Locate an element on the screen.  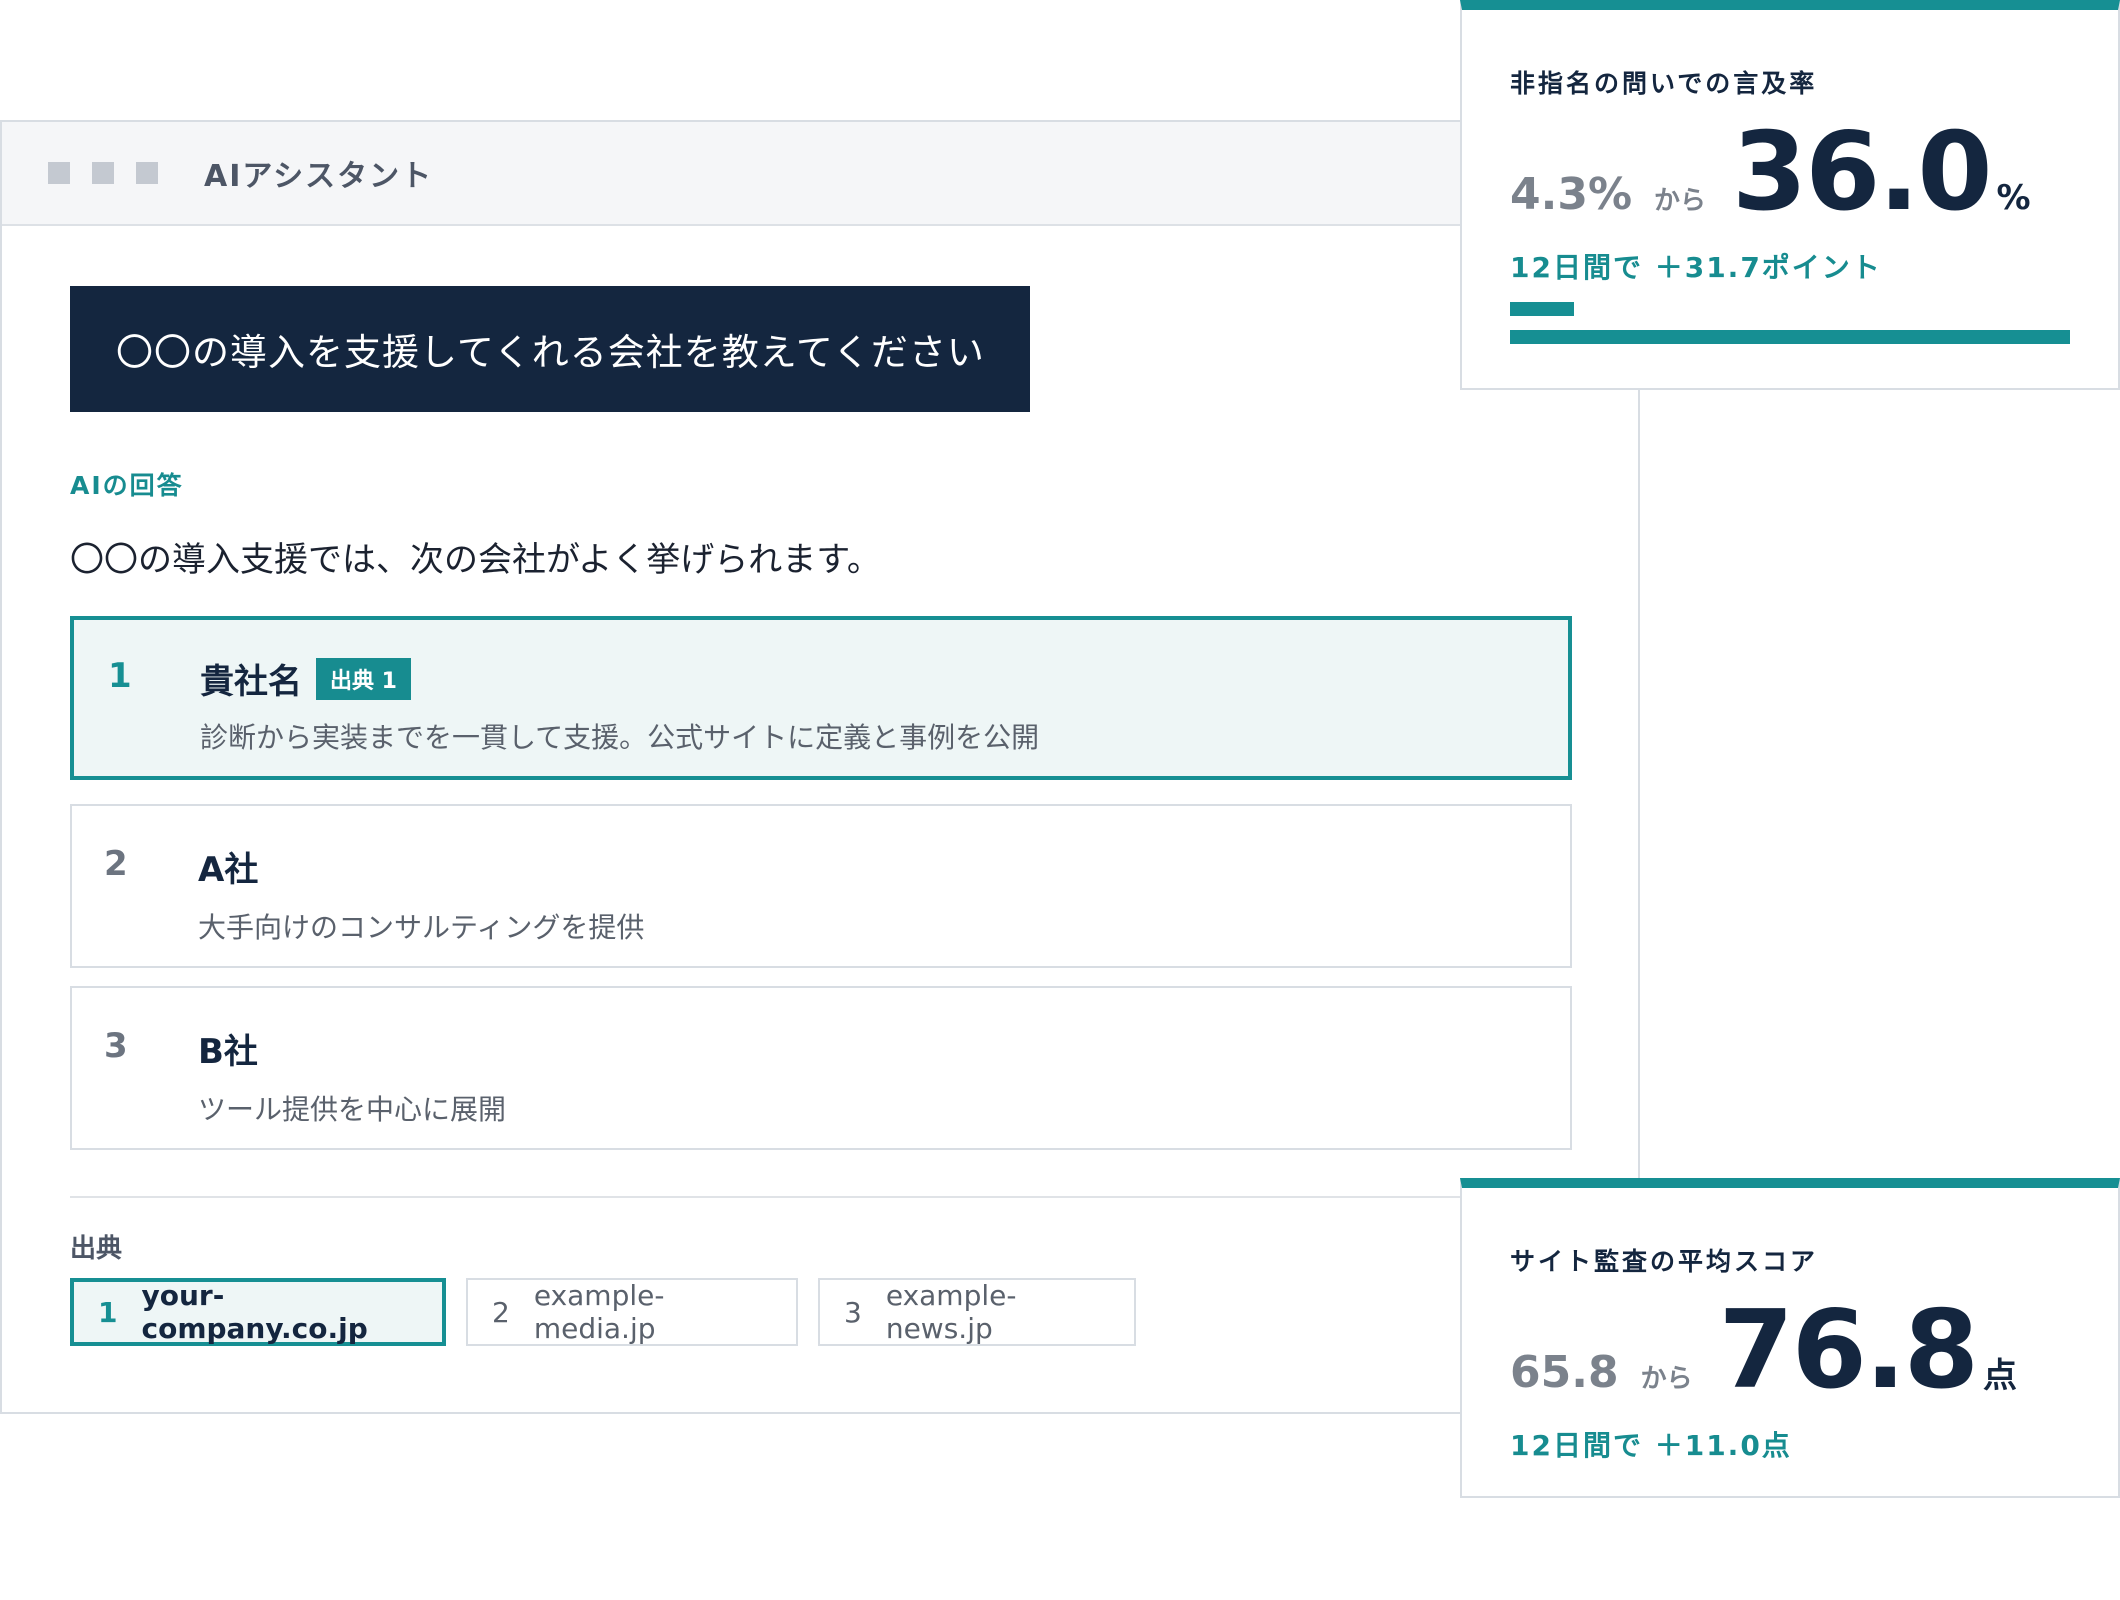
metric-from-value: 65.8 is located at coordinates (1564, 1372).